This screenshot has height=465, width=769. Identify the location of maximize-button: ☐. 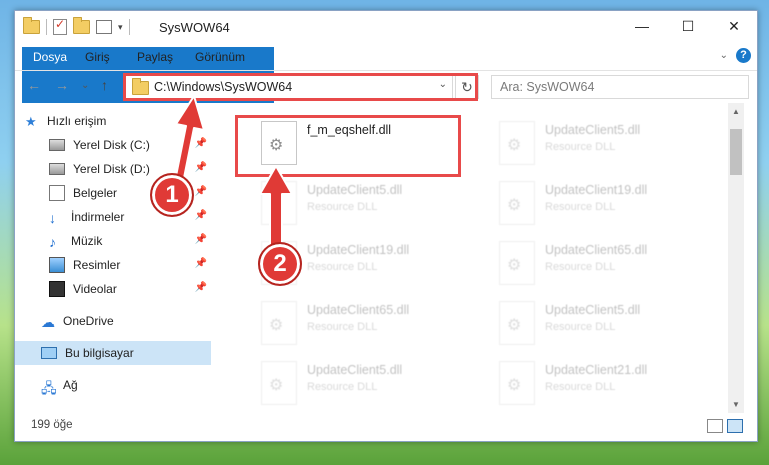
(688, 26).